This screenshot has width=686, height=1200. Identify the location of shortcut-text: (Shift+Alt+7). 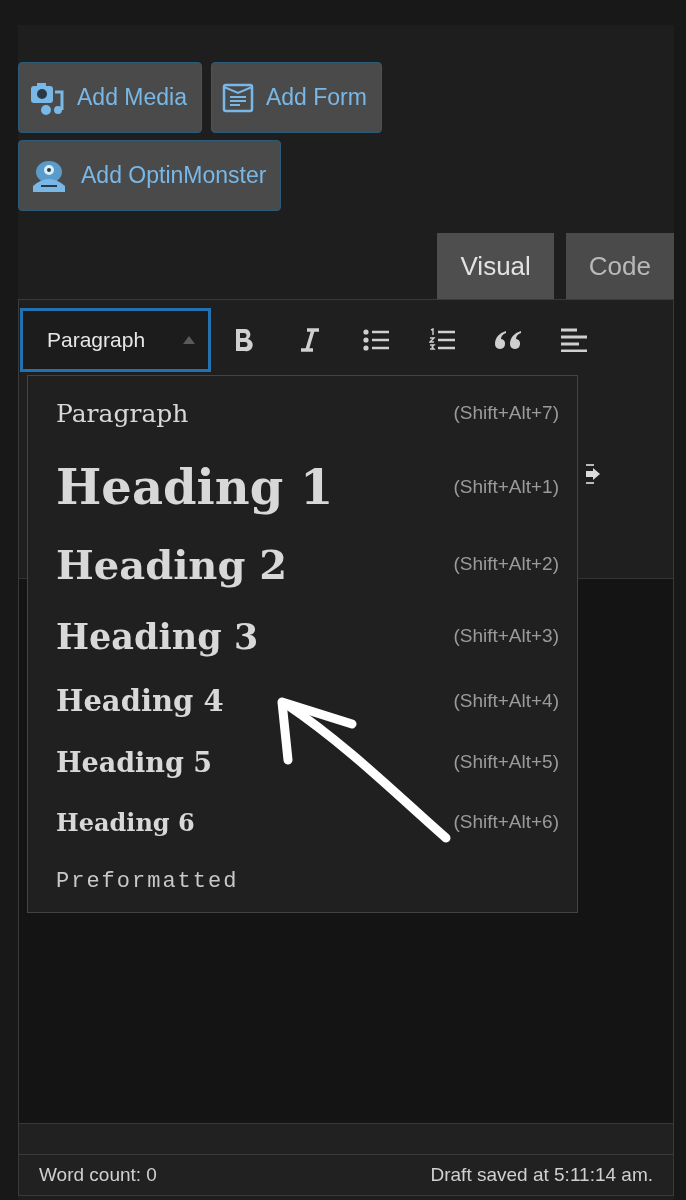
(506, 413).